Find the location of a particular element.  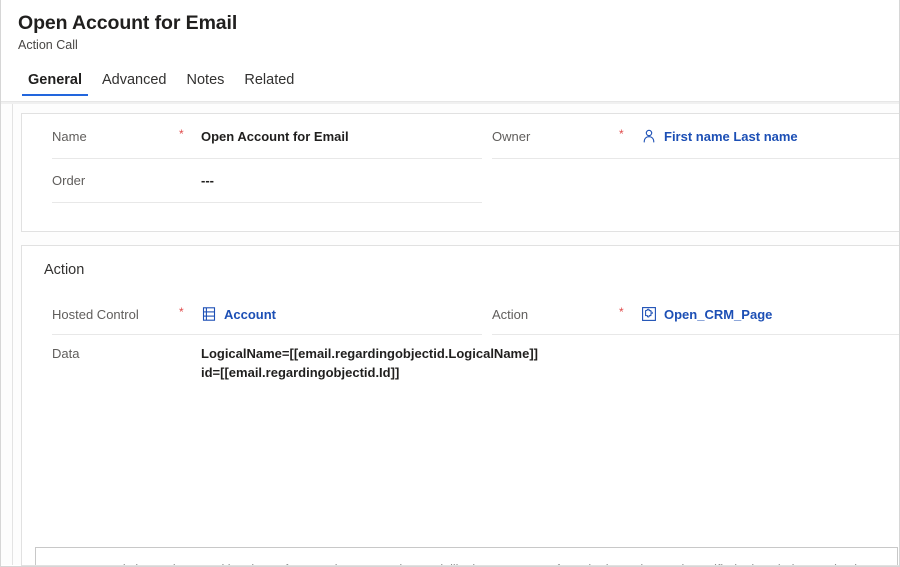

form-tabs: General Advanced Notes Related is located at coordinates (458, 81).